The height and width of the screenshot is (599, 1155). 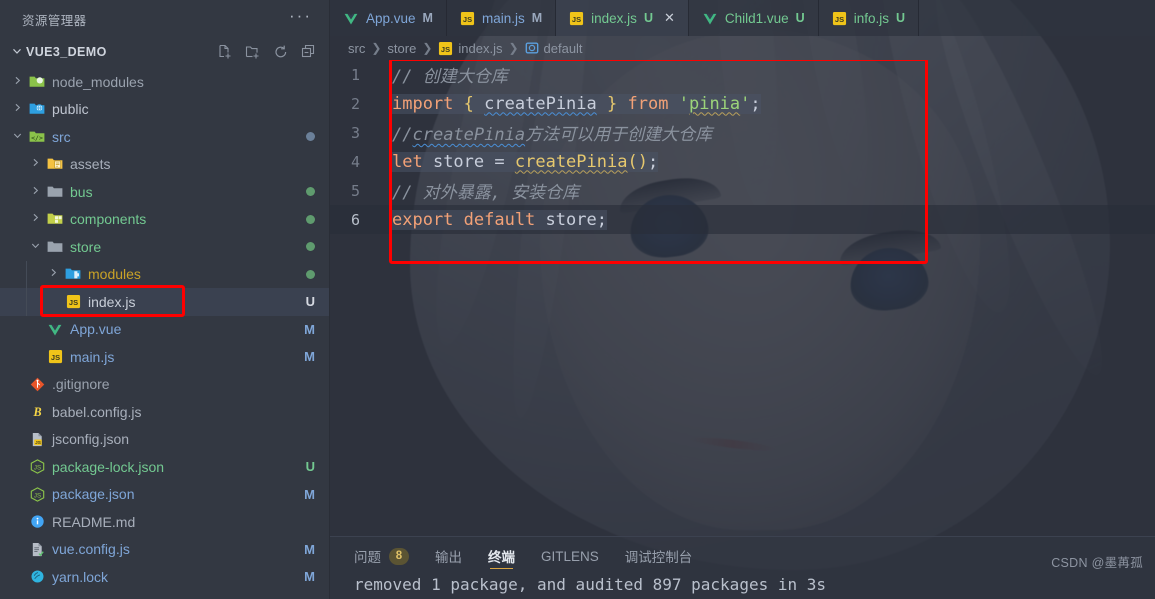 I want to click on code-text: let store = createPinia();, so click(x=516, y=161).